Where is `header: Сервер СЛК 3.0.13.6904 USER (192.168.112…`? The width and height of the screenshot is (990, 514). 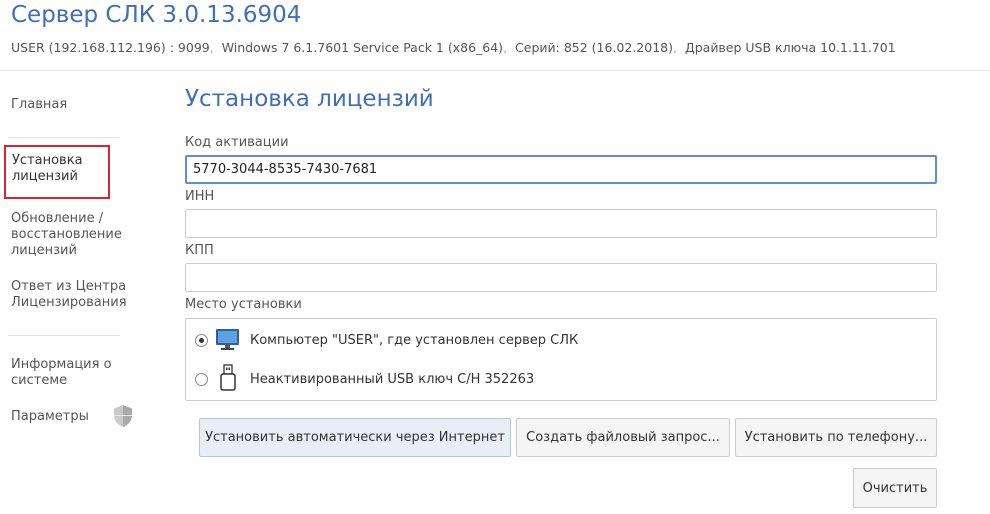
header: Сервер СЛК 3.0.13.6904 USER (192.168.112… is located at coordinates (495, 35).